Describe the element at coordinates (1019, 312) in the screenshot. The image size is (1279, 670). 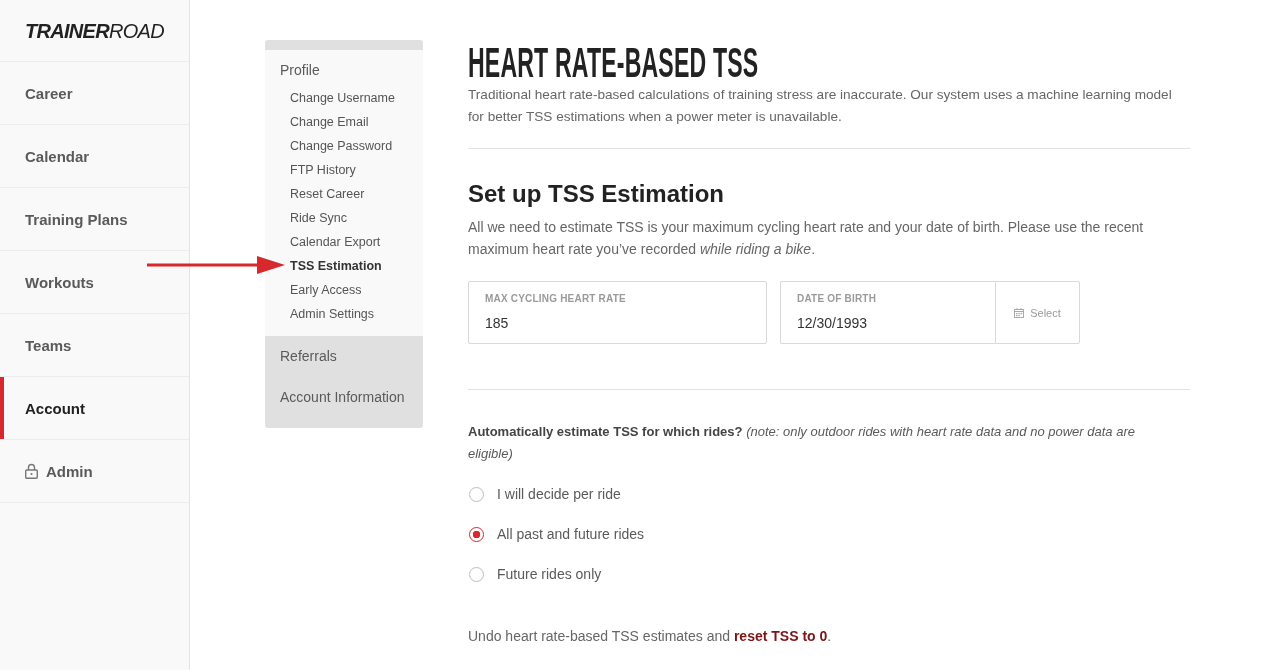
I see `calendar-icon` at that location.